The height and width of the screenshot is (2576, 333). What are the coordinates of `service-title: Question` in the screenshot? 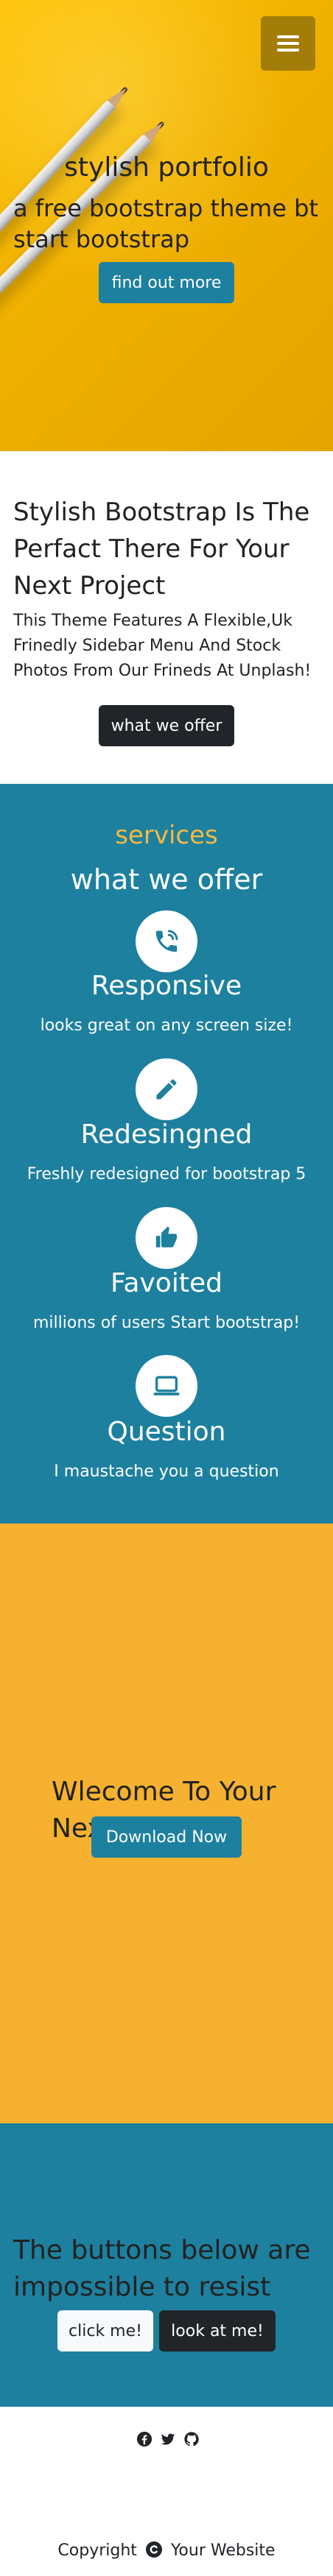 It's located at (166, 1432).